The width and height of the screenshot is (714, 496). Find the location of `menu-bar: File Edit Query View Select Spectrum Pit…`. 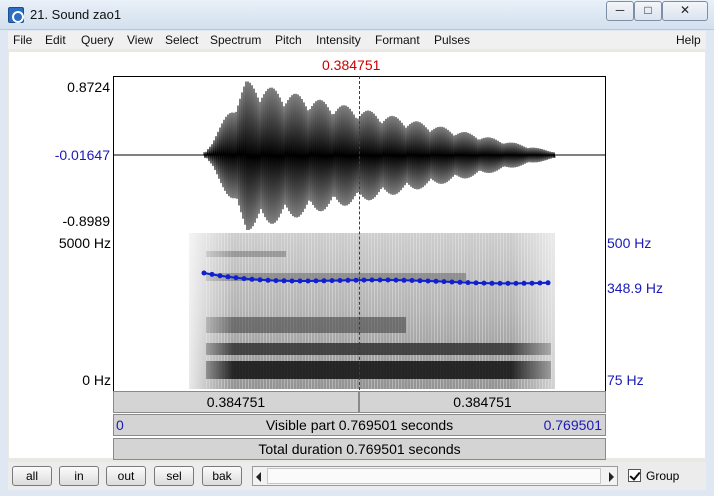

menu-bar: File Edit Query View Select Spectrum Pit… is located at coordinates (357, 40).